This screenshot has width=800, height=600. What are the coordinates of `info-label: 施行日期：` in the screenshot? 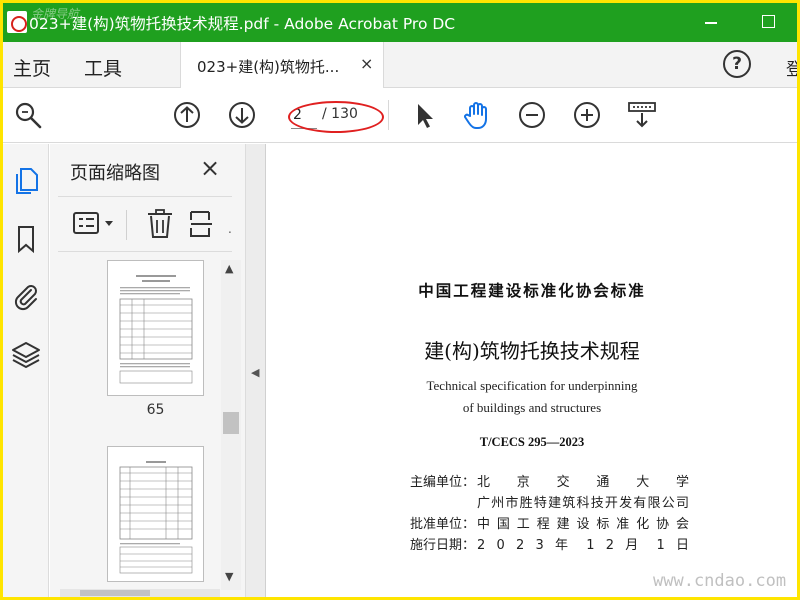 It's located at (443, 545).